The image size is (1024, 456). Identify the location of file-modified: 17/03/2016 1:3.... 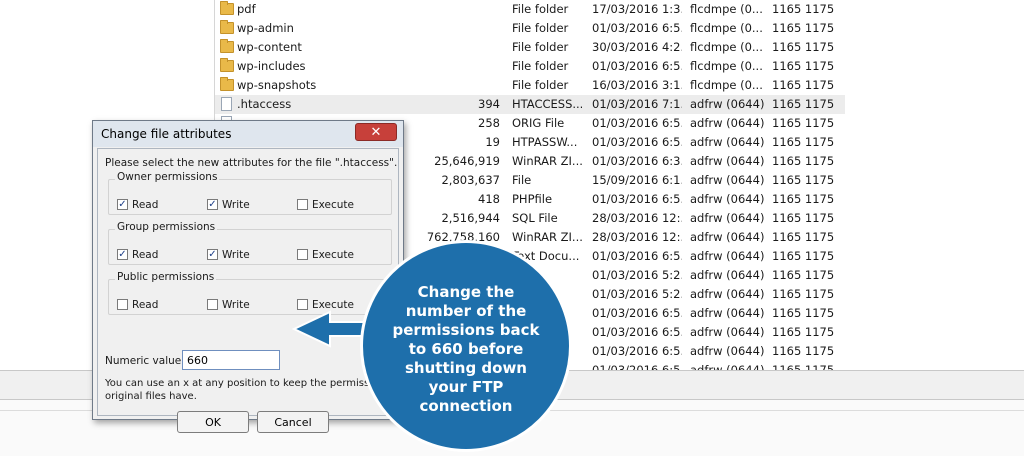
(637, 9).